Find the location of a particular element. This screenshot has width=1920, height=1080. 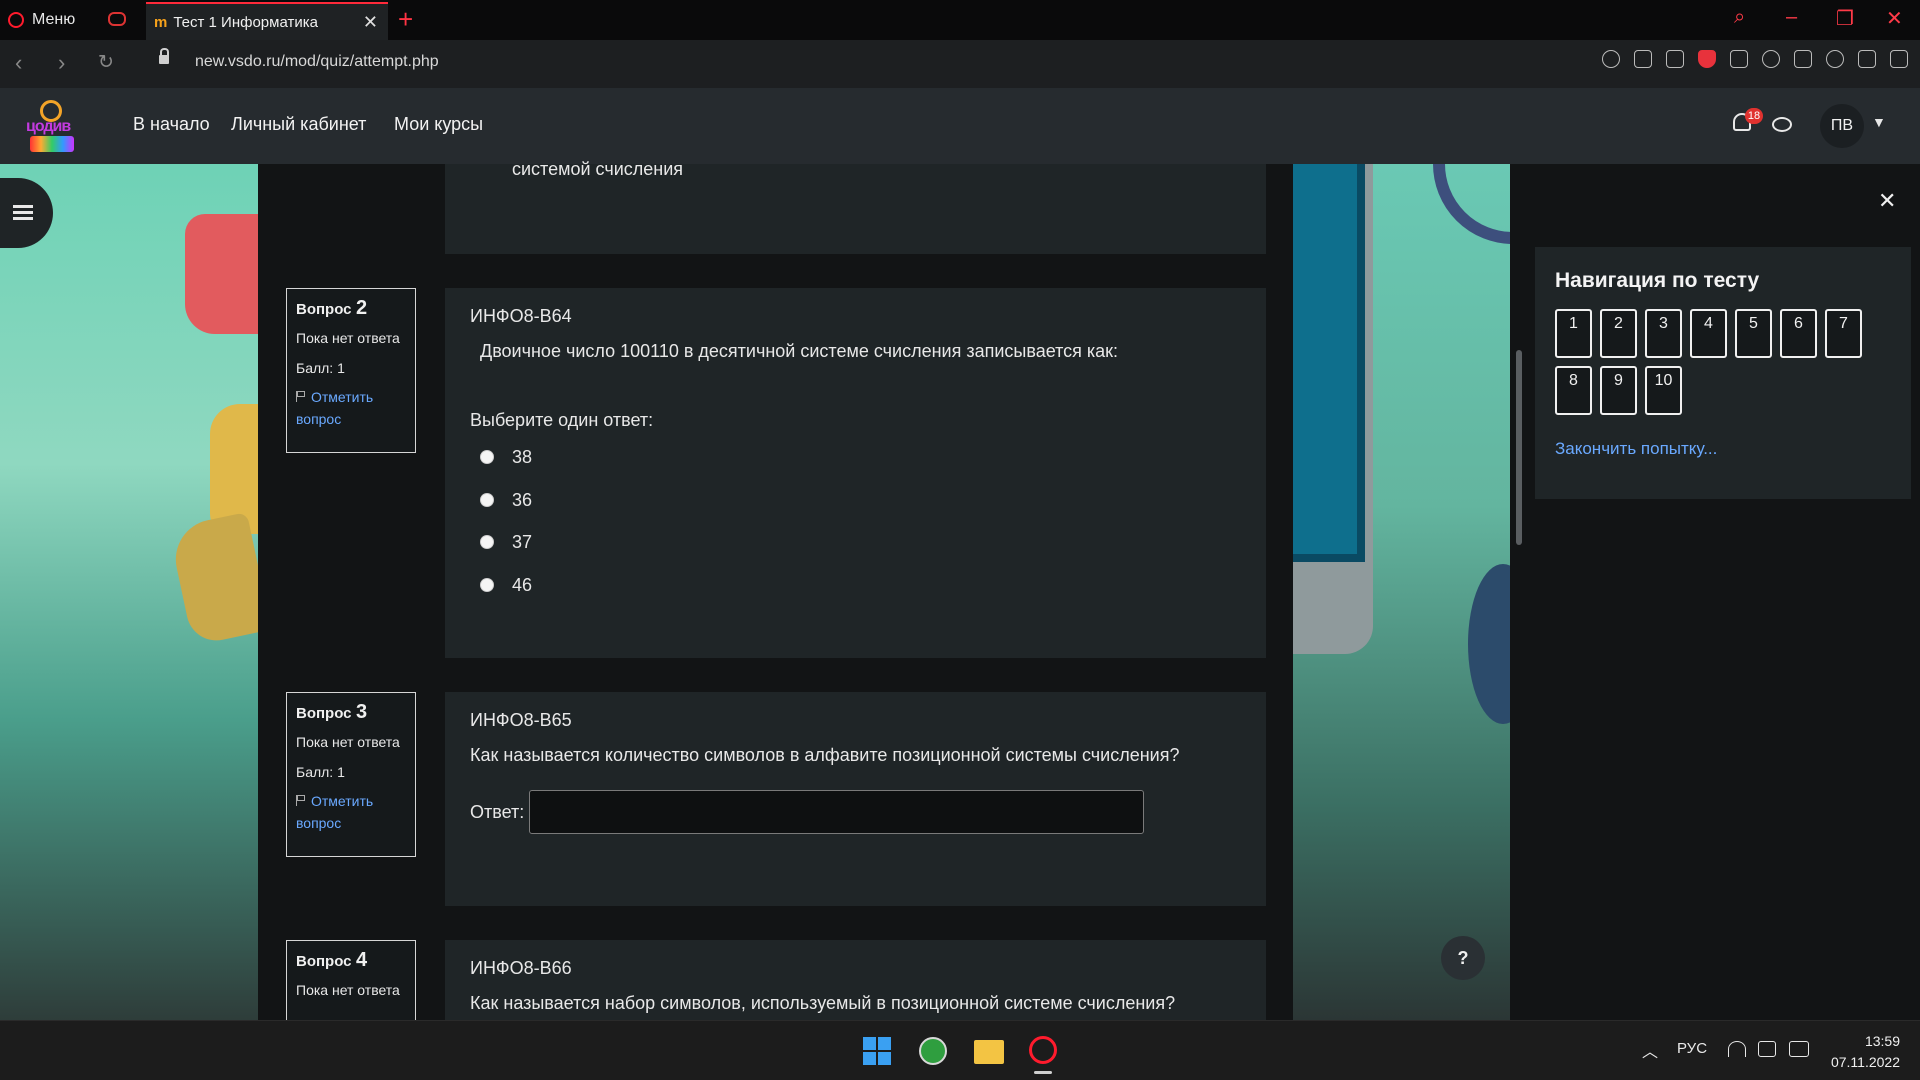

wifi-icon is located at coordinates (1737, 1049).